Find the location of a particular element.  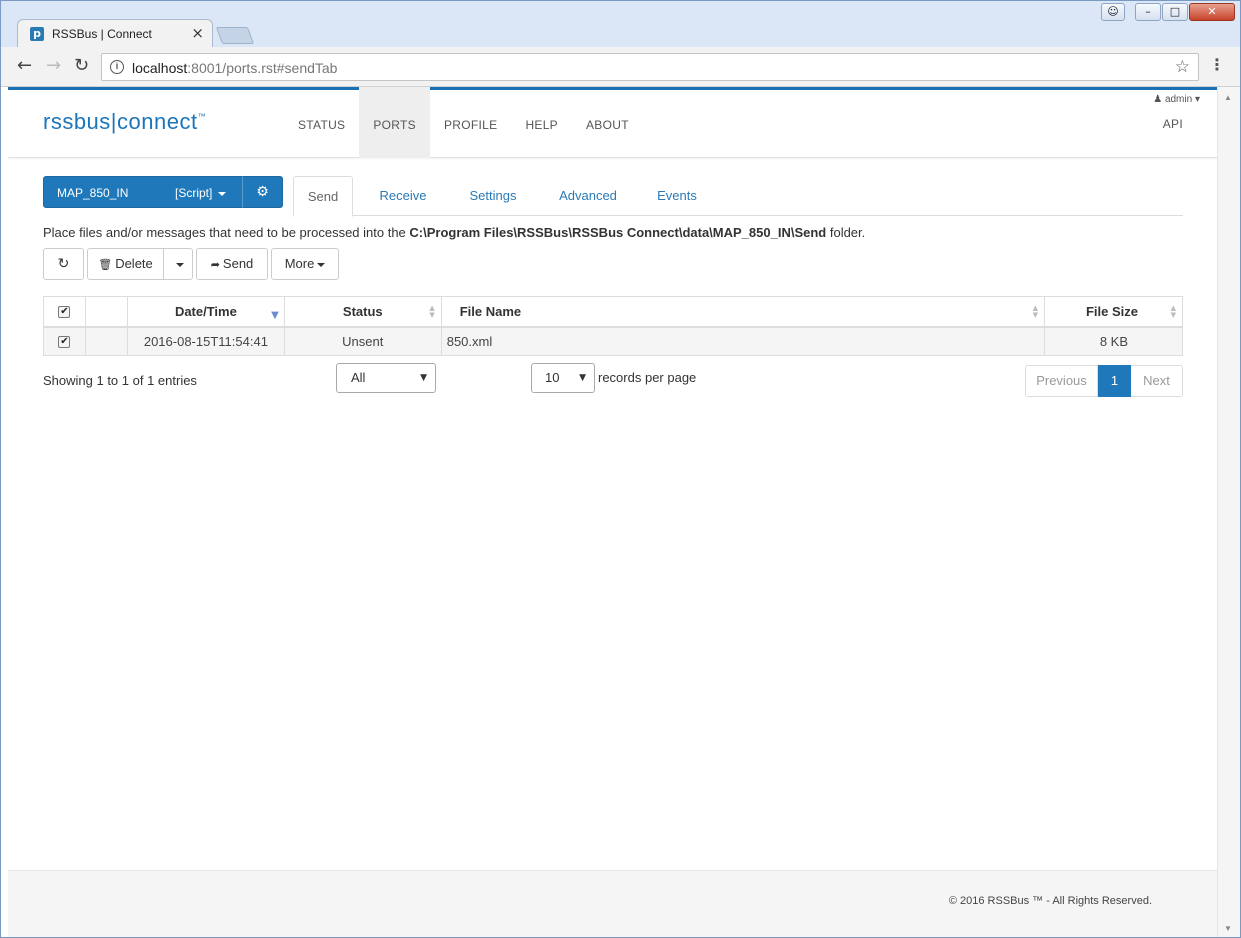

api-link: API is located at coordinates (1173, 124).